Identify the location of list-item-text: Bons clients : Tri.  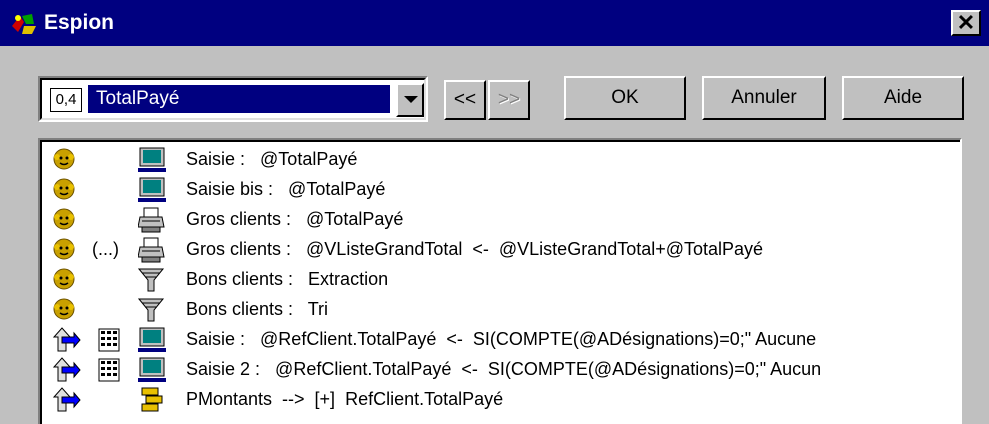
(257, 309).